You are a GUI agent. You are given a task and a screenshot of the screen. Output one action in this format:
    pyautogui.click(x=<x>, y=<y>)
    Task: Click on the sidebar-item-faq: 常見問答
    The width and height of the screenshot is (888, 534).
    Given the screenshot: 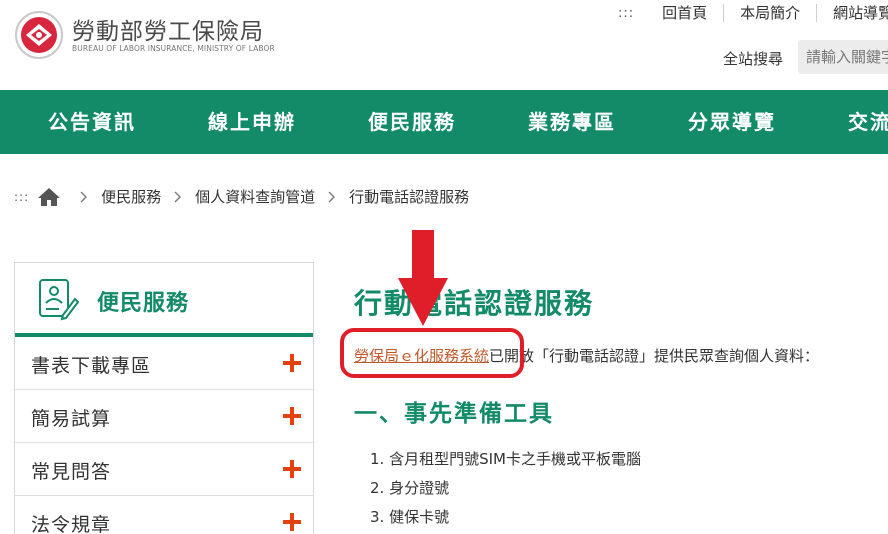 What is the action you would take?
    pyautogui.click(x=164, y=469)
    